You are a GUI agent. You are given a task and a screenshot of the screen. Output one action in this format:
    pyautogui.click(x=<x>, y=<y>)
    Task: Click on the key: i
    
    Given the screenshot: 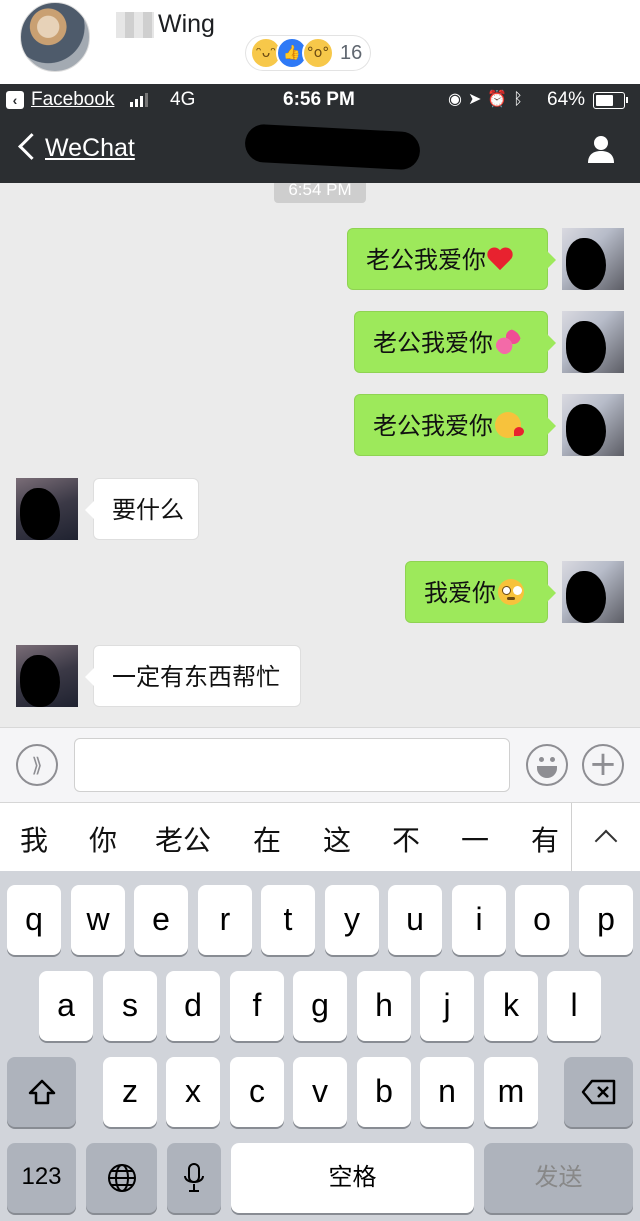 What is the action you would take?
    pyautogui.click(x=479, y=920)
    